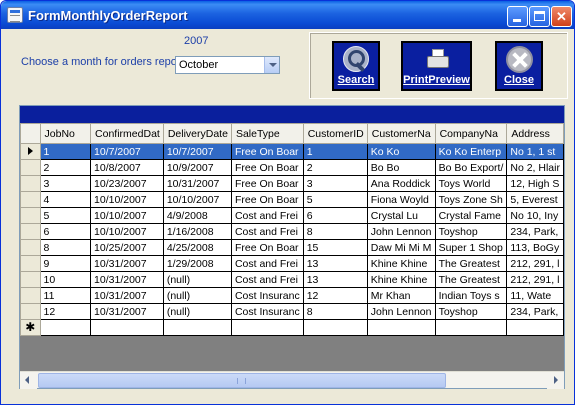 The width and height of the screenshot is (575, 405). Describe the element at coordinates (127, 167) in the screenshot. I see `table-cell: 10/8/2007` at that location.